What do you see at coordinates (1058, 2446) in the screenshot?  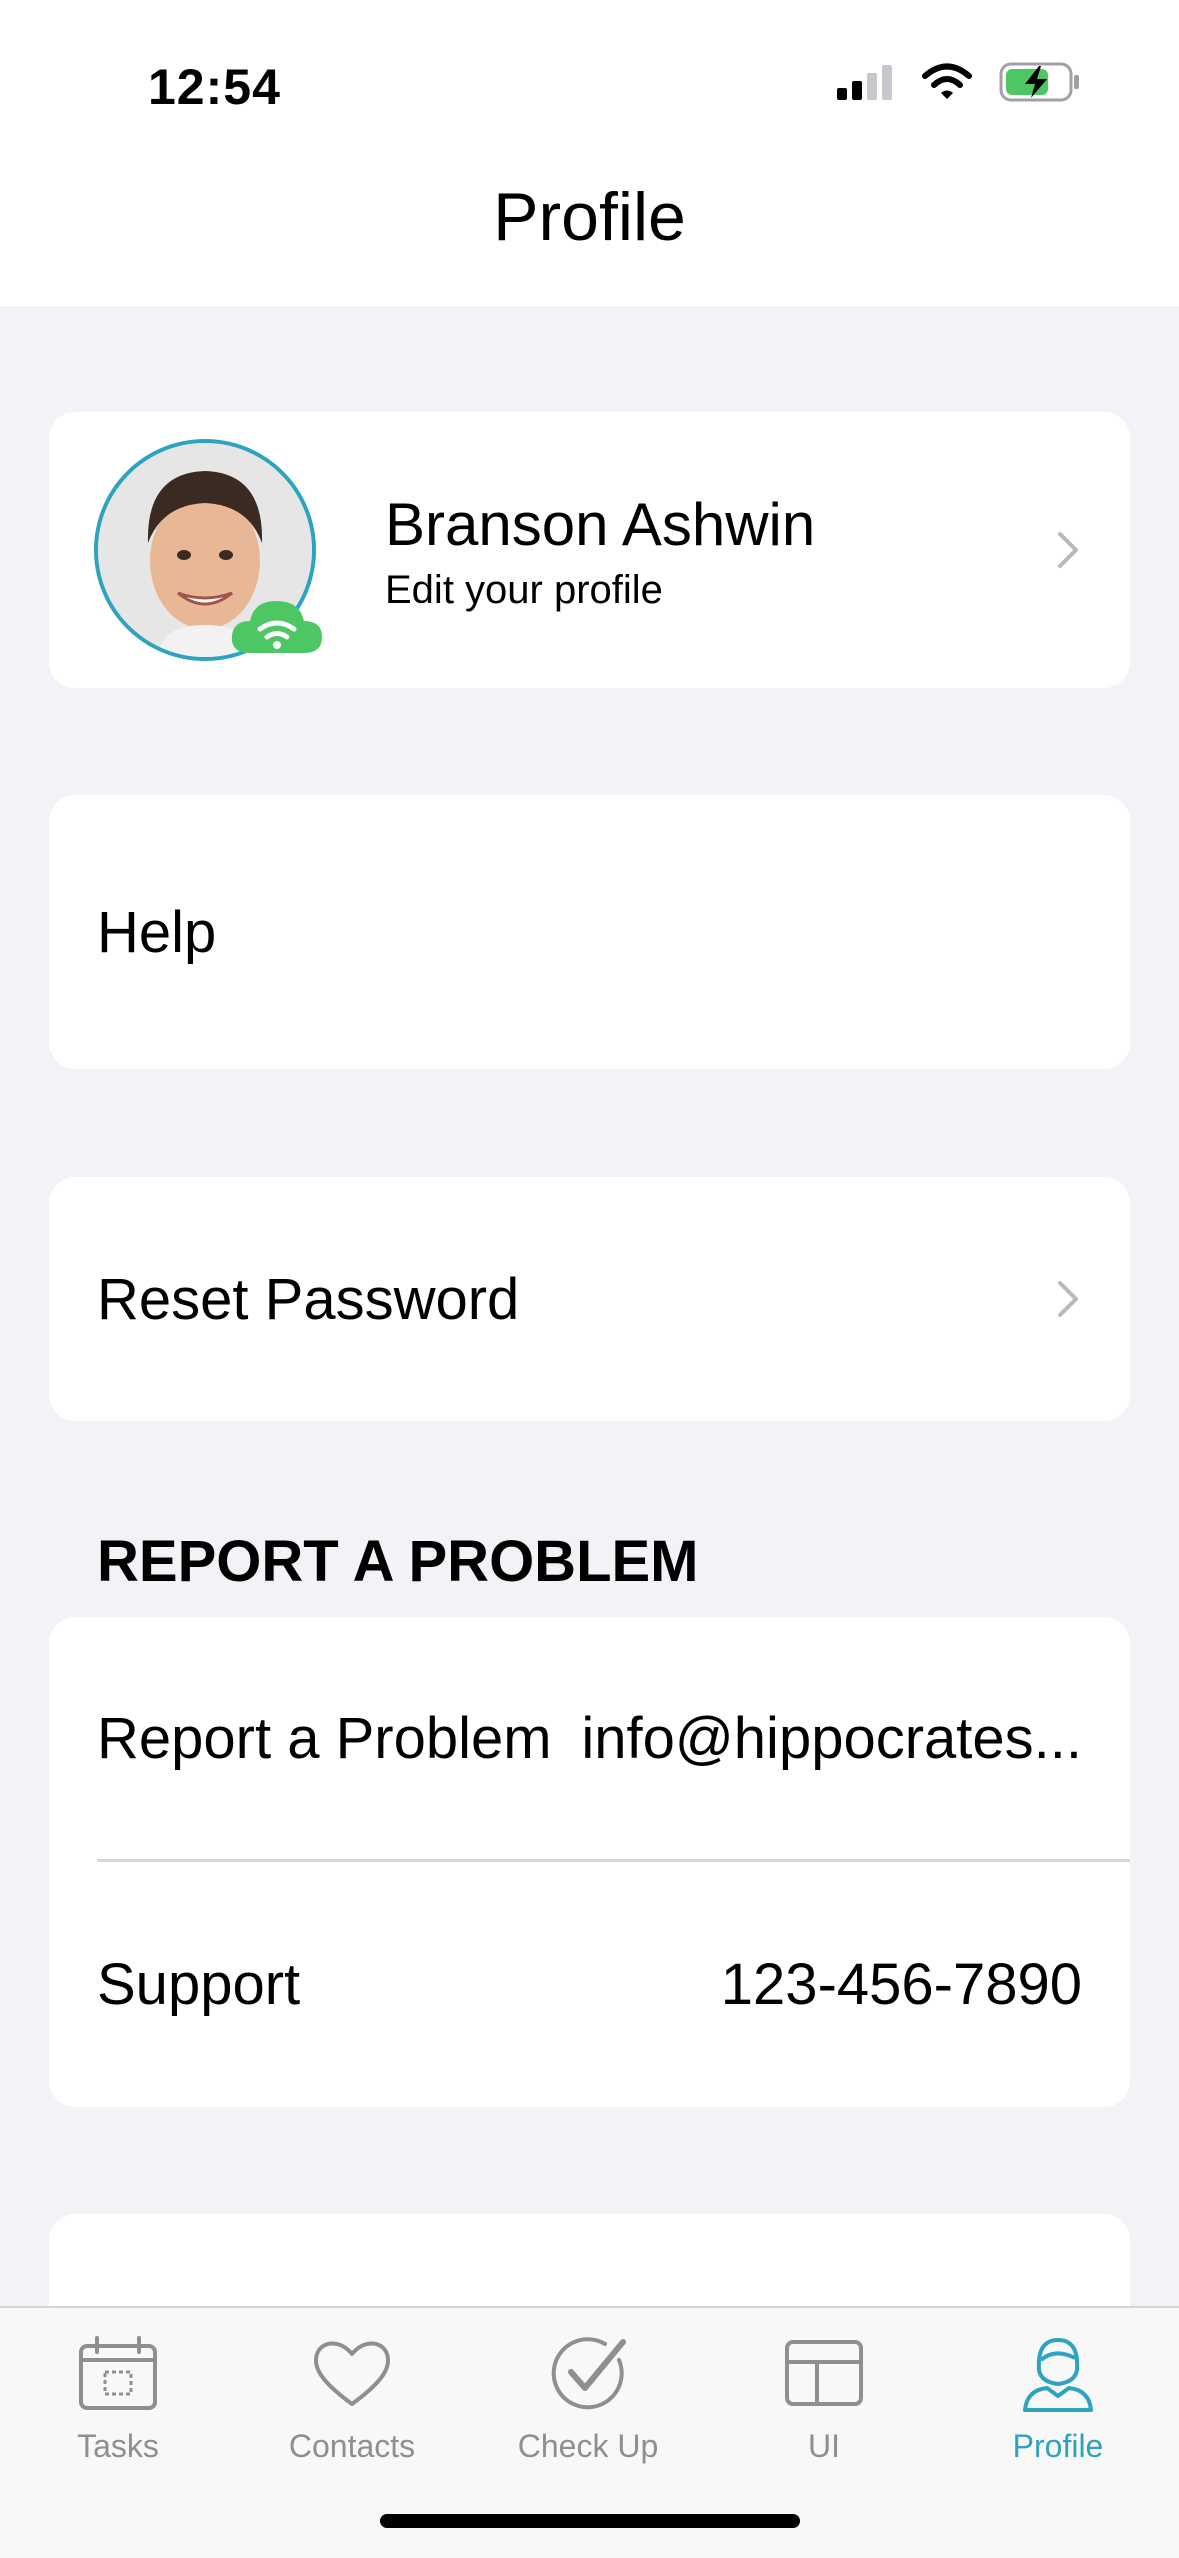 I see `tab-profile-label: Profile` at bounding box center [1058, 2446].